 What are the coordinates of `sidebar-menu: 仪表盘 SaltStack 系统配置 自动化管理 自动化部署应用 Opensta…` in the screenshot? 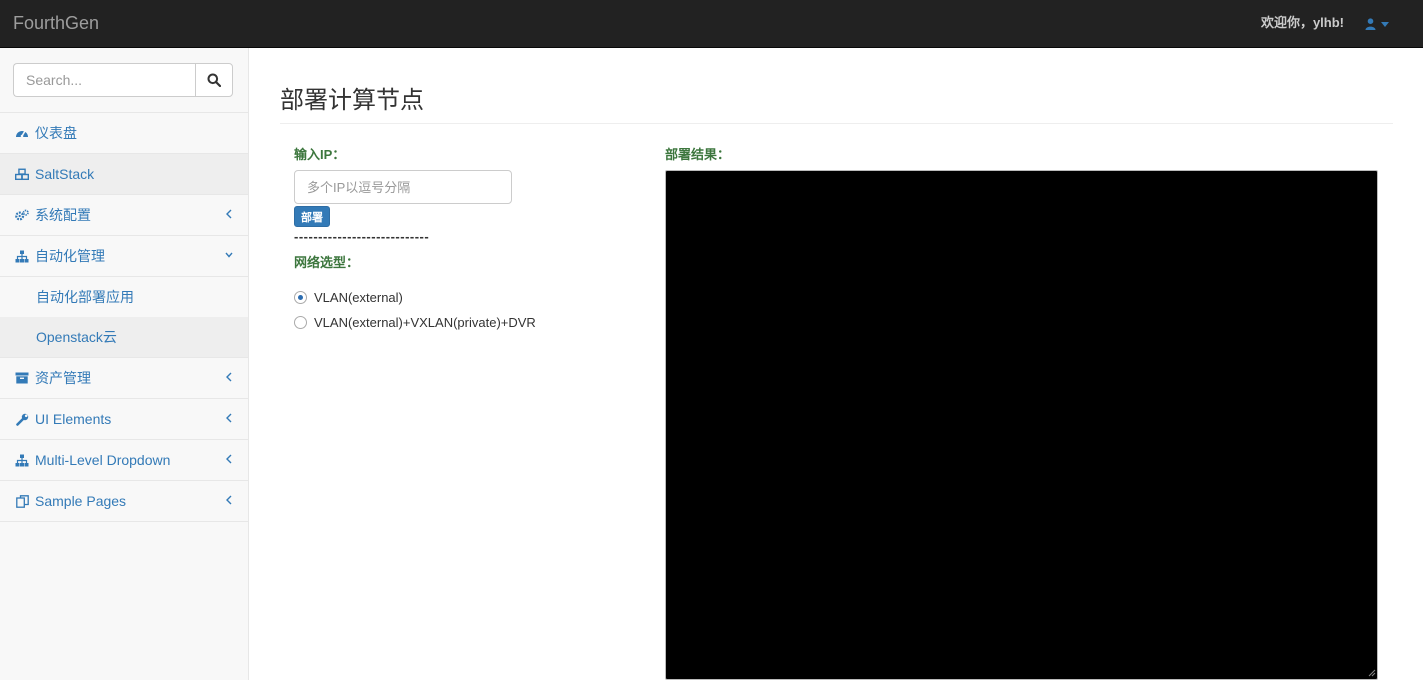 It's located at (124, 317).